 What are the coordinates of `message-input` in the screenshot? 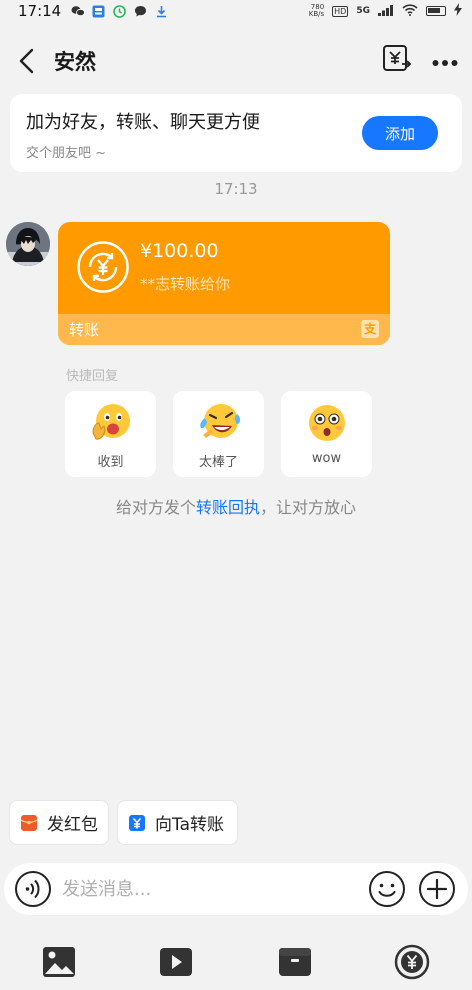 It's located at (207, 889).